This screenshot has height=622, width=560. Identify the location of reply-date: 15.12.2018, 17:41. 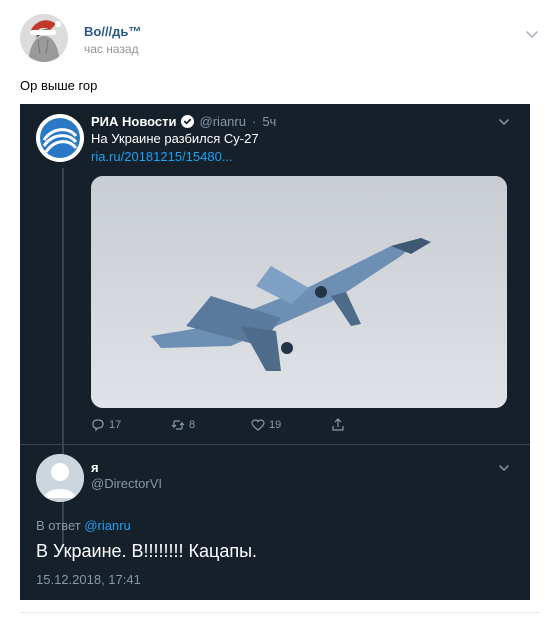
(88, 579).